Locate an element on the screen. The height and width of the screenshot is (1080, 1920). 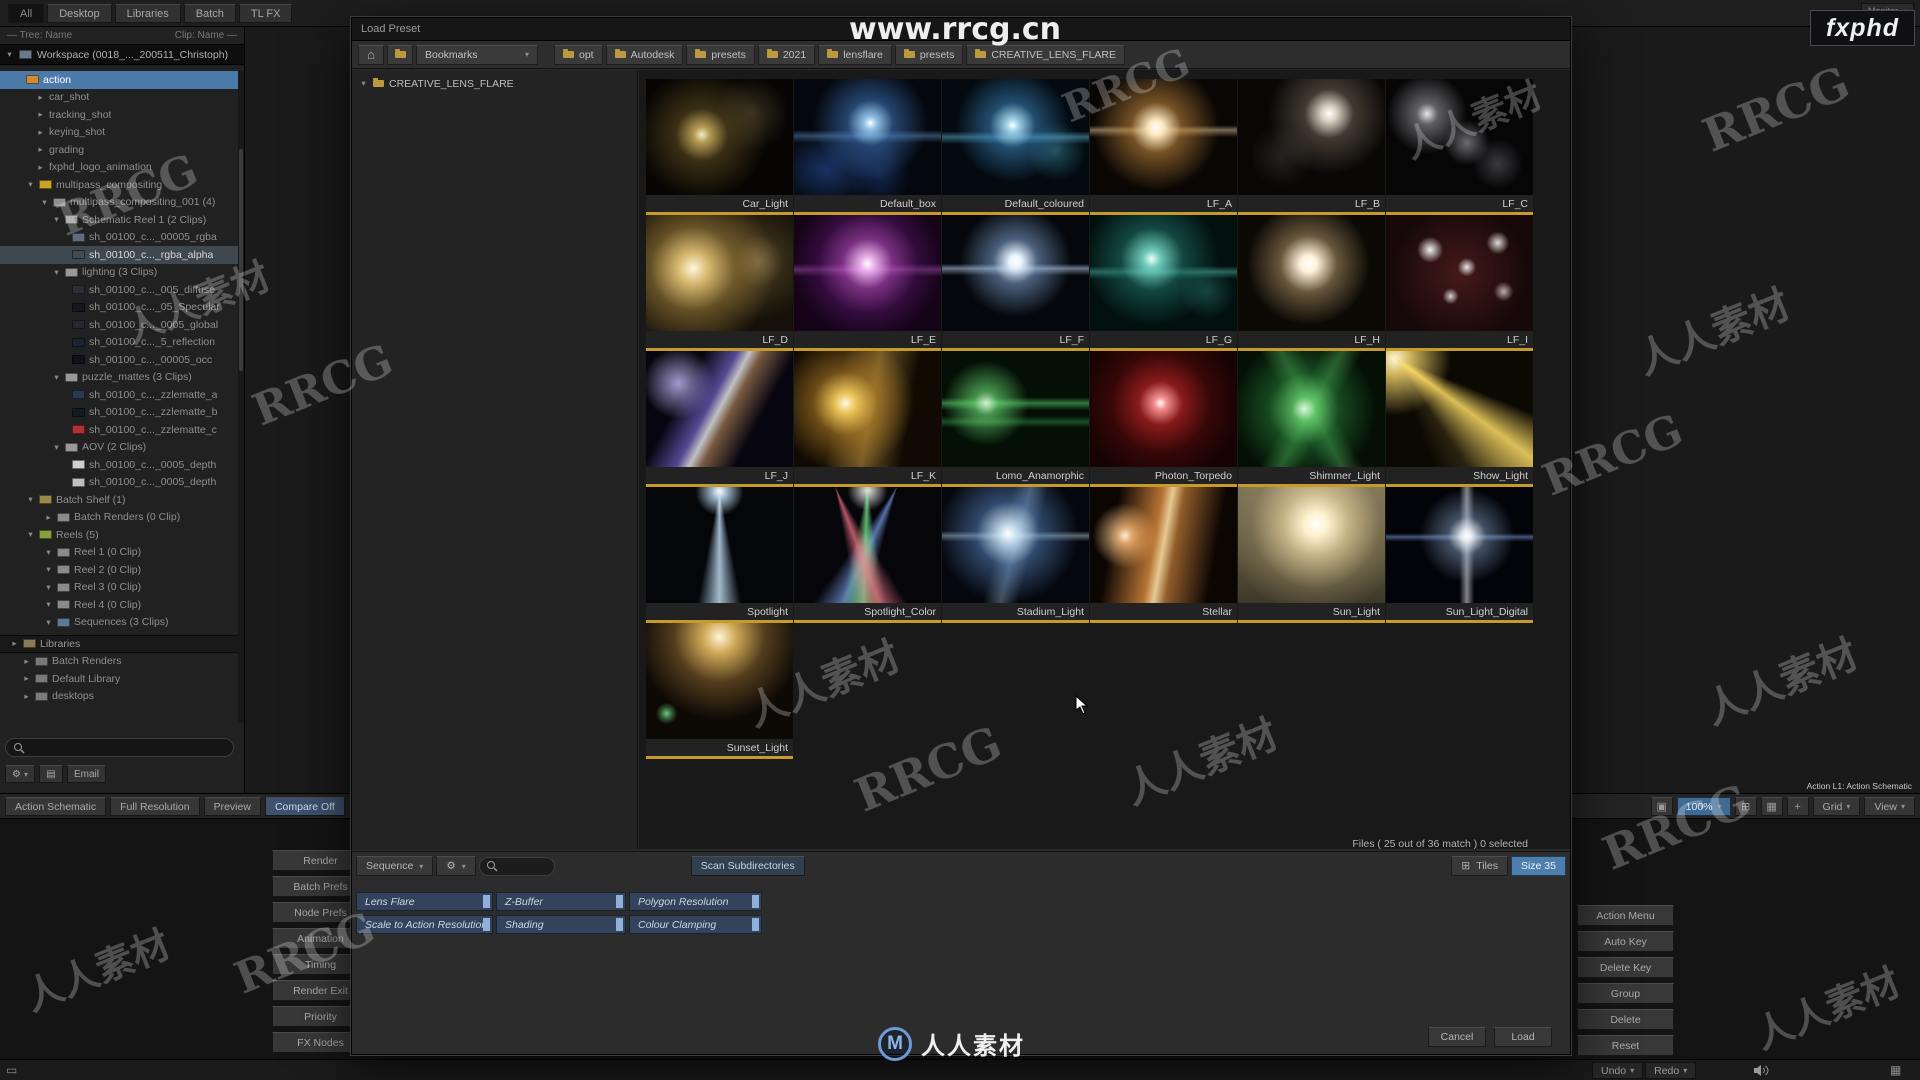
tab-desktop: Desktop is located at coordinates (79, 13).